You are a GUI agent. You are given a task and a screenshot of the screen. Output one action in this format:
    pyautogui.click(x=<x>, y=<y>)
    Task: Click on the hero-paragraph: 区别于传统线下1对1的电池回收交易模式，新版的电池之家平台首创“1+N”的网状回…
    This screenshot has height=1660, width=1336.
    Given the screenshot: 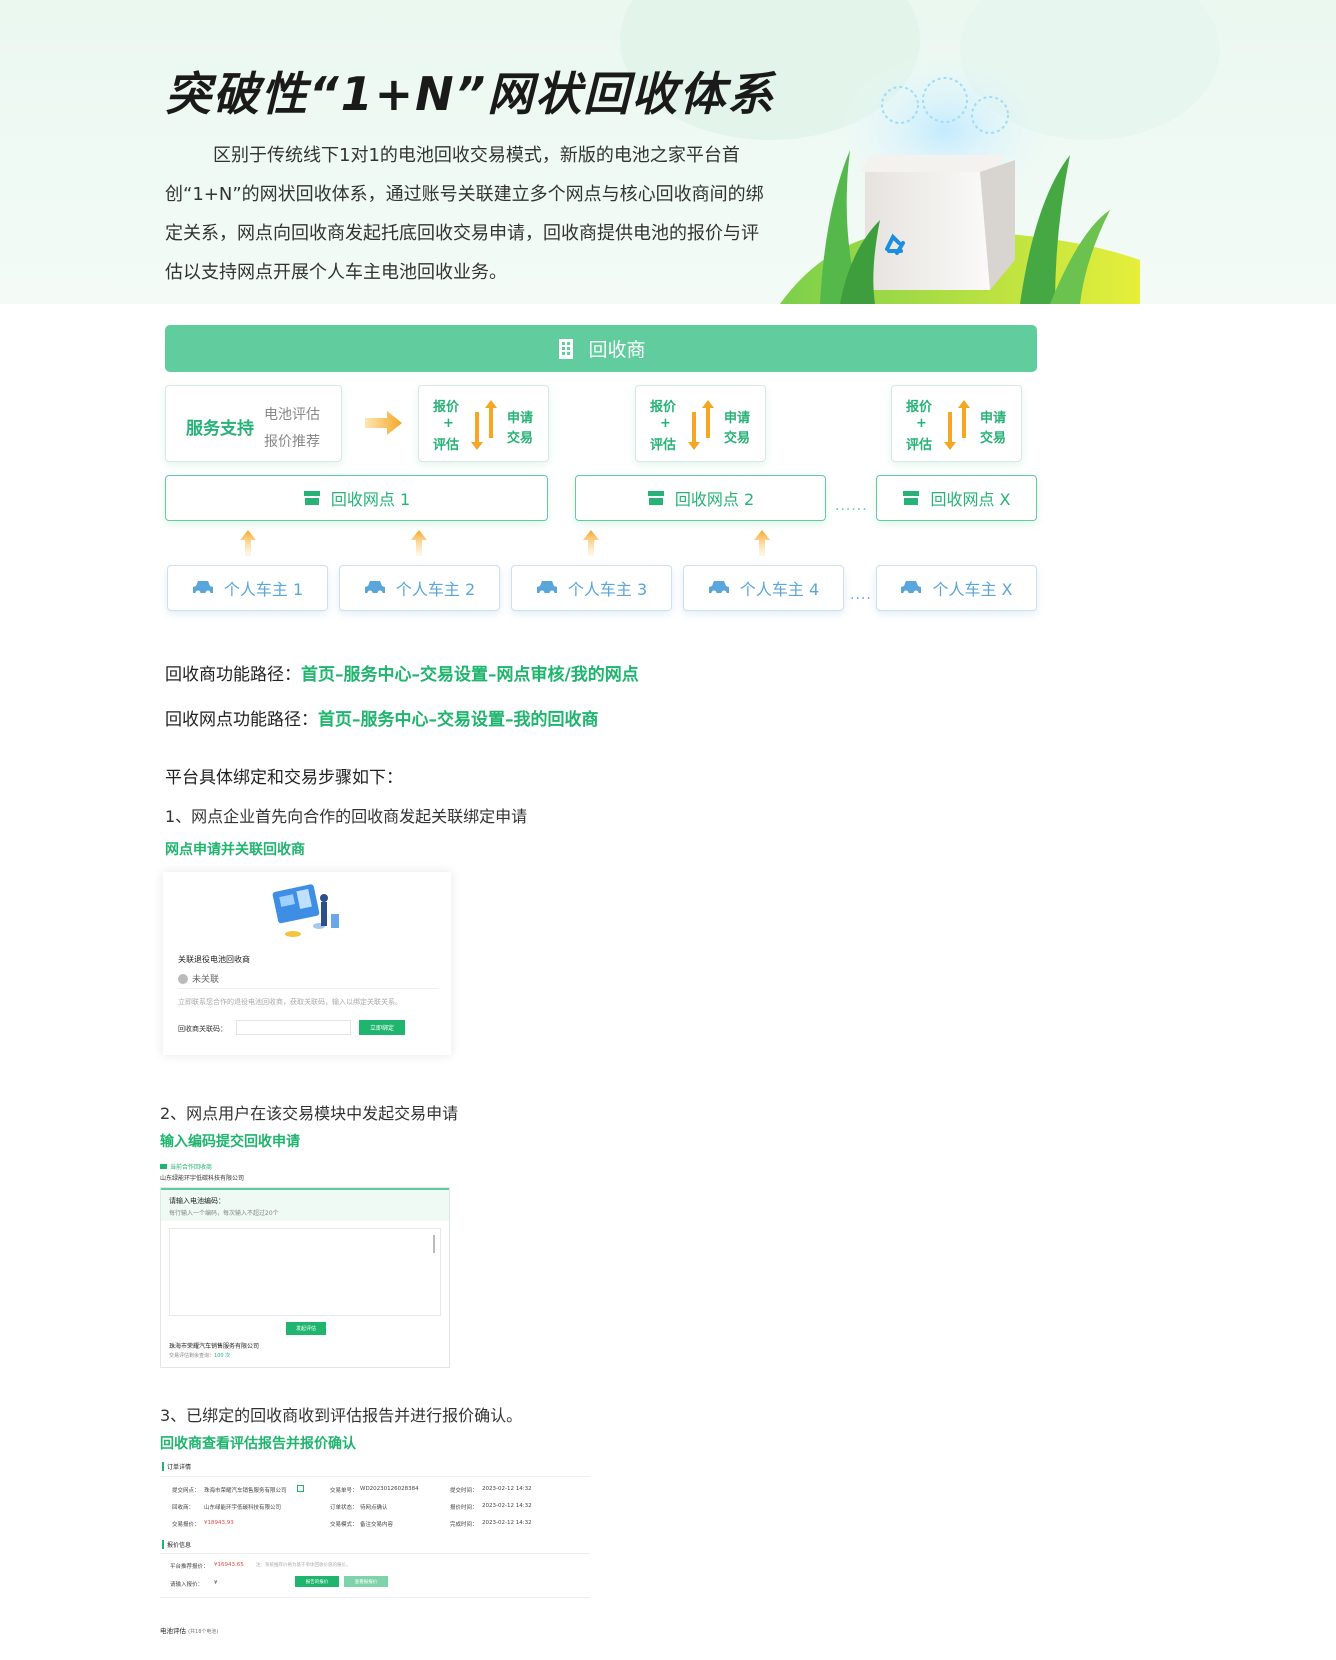 What is the action you would take?
    pyautogui.click(x=464, y=214)
    